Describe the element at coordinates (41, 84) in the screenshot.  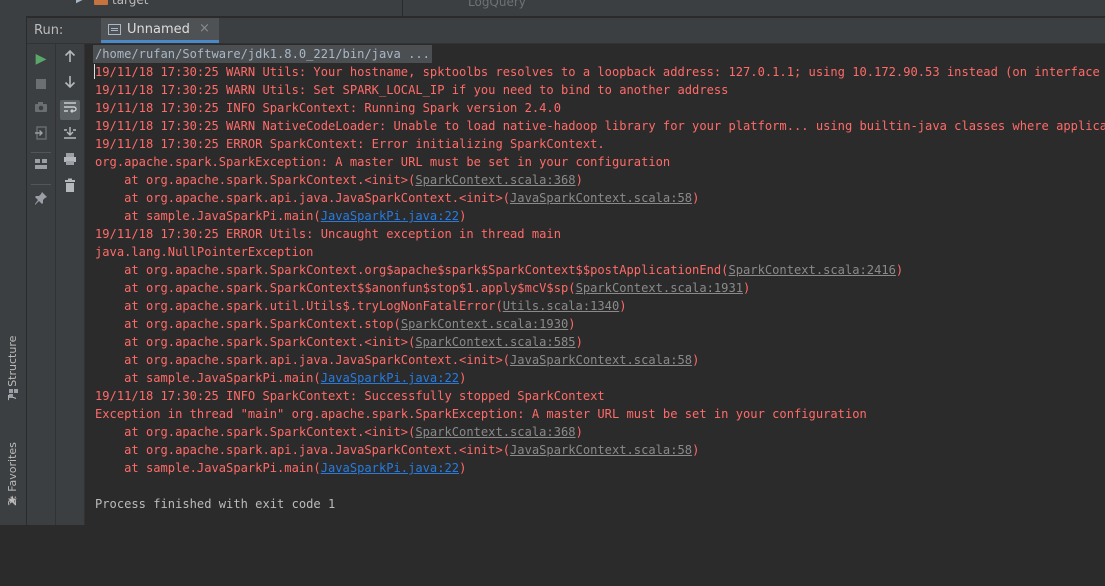
I see `stop-icon` at that location.